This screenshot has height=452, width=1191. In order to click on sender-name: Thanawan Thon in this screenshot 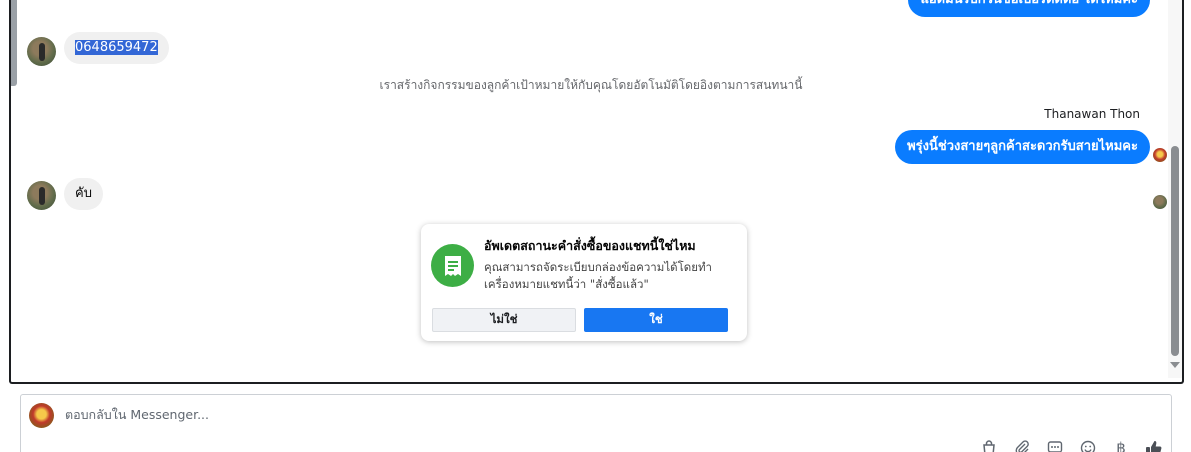, I will do `click(1092, 114)`.